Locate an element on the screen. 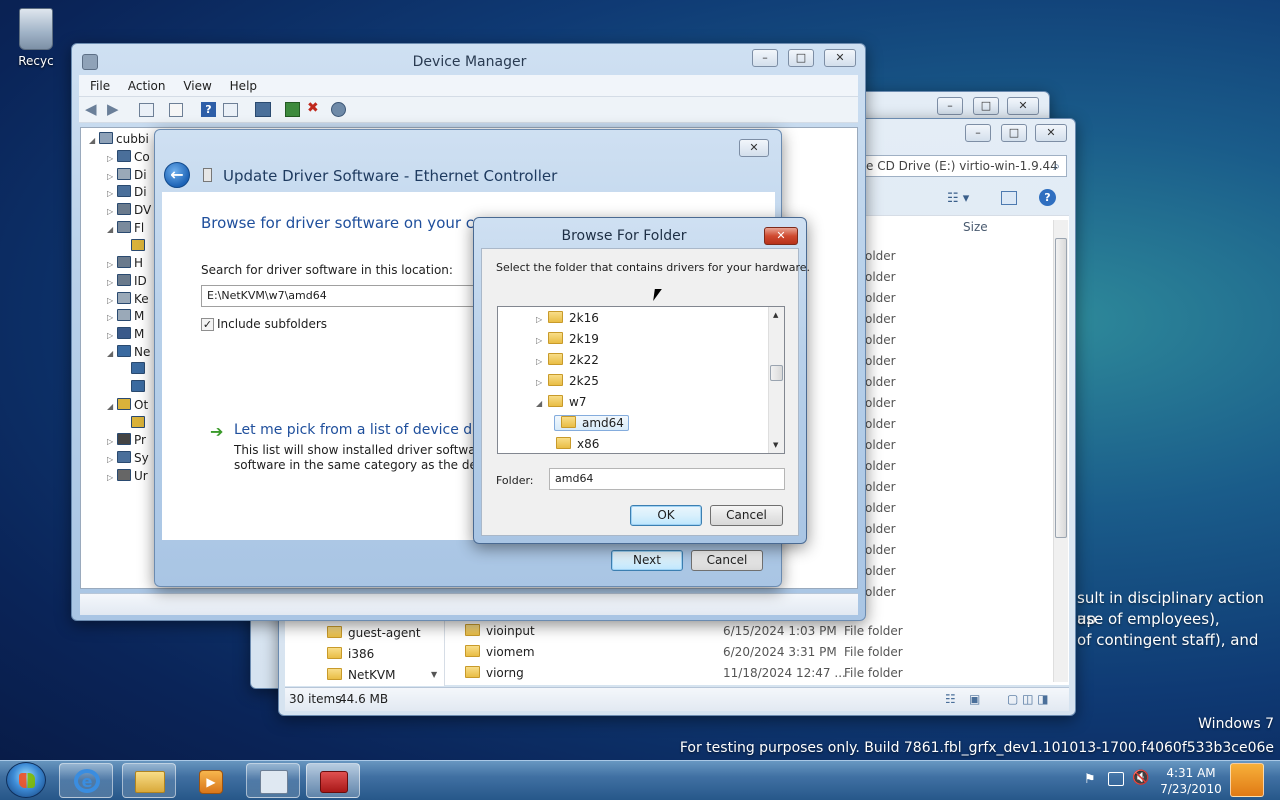 This screenshot has height=800, width=1280. folder-tree-item: x86 is located at coordinates (576, 443).